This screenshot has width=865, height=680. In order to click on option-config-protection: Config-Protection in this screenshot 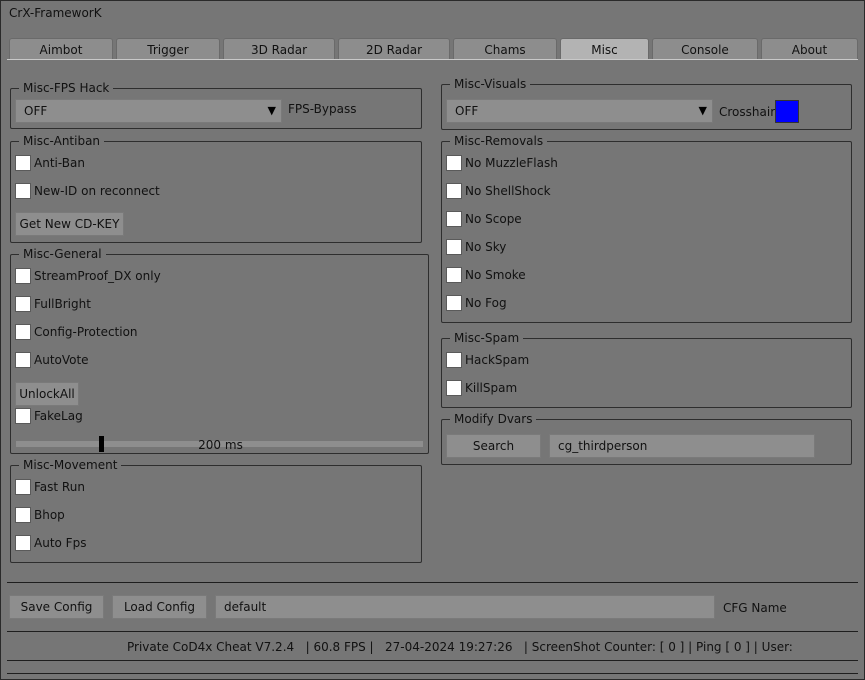, I will do `click(76, 332)`.